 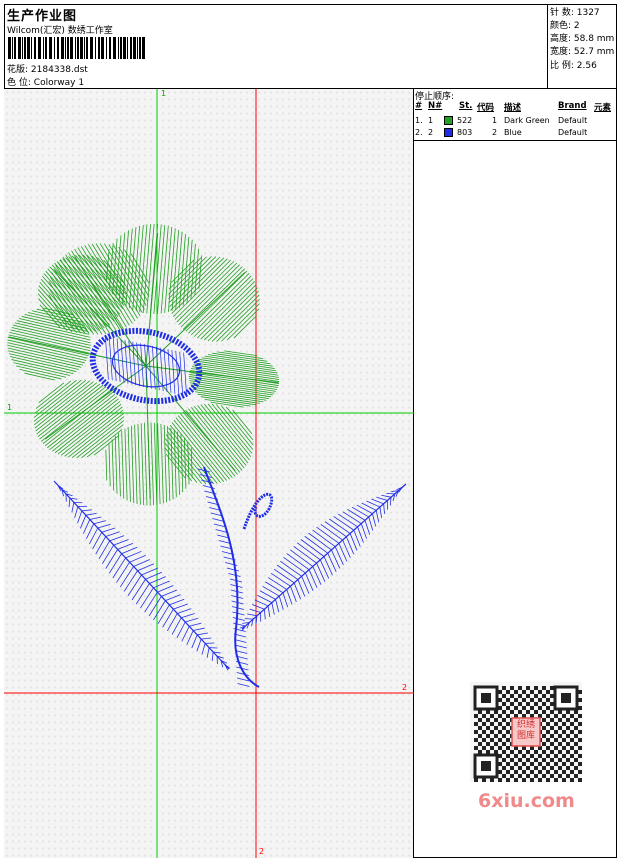 I want to click on flower-stem-and-leaves, so click(x=230, y=577).